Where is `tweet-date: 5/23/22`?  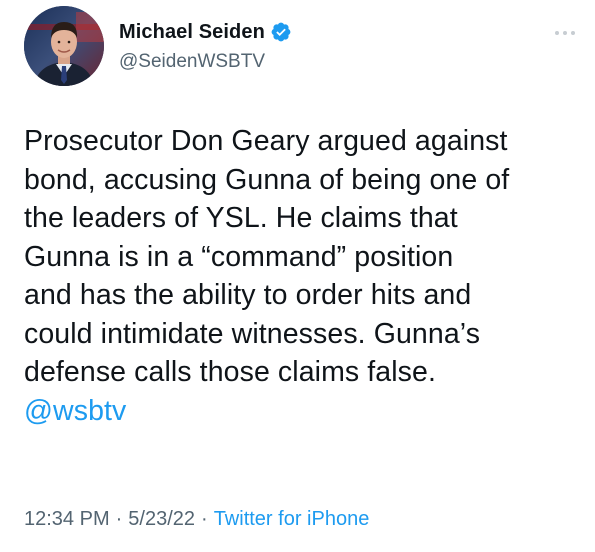 tweet-date: 5/23/22 is located at coordinates (161, 519).